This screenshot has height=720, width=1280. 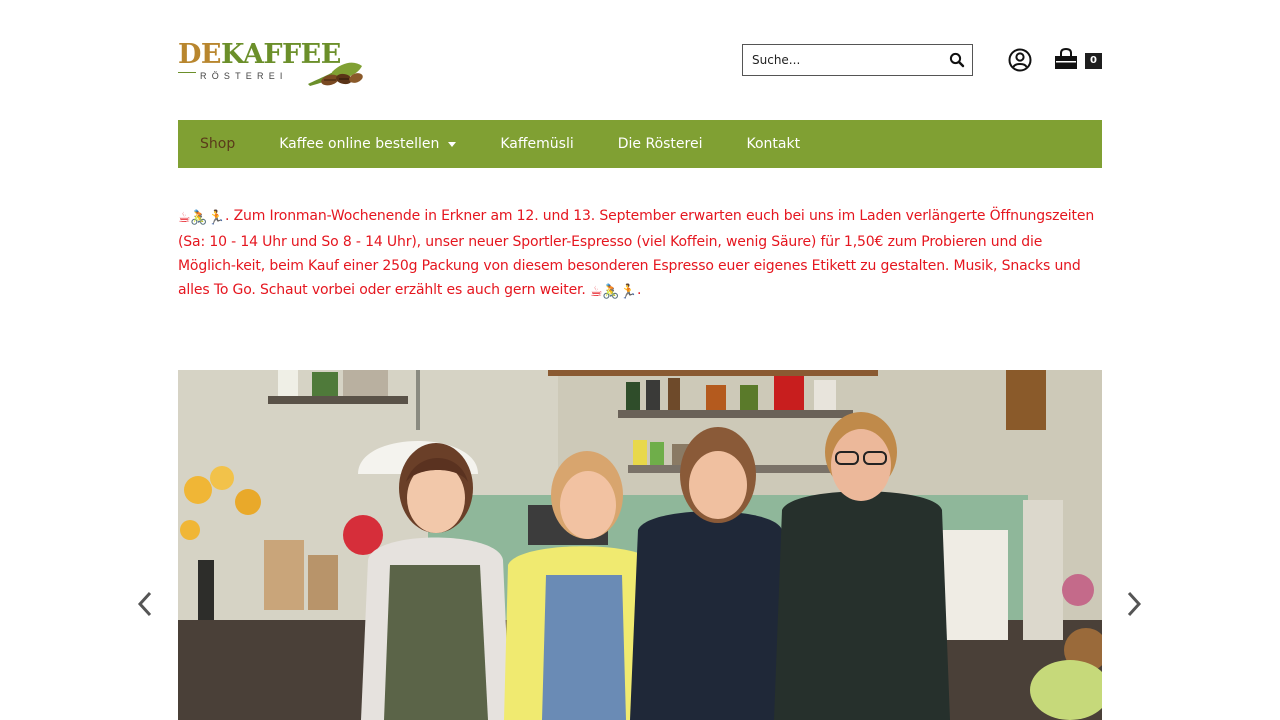 What do you see at coordinates (187, 72) in the screenshot?
I see `logo-rule-left` at bounding box center [187, 72].